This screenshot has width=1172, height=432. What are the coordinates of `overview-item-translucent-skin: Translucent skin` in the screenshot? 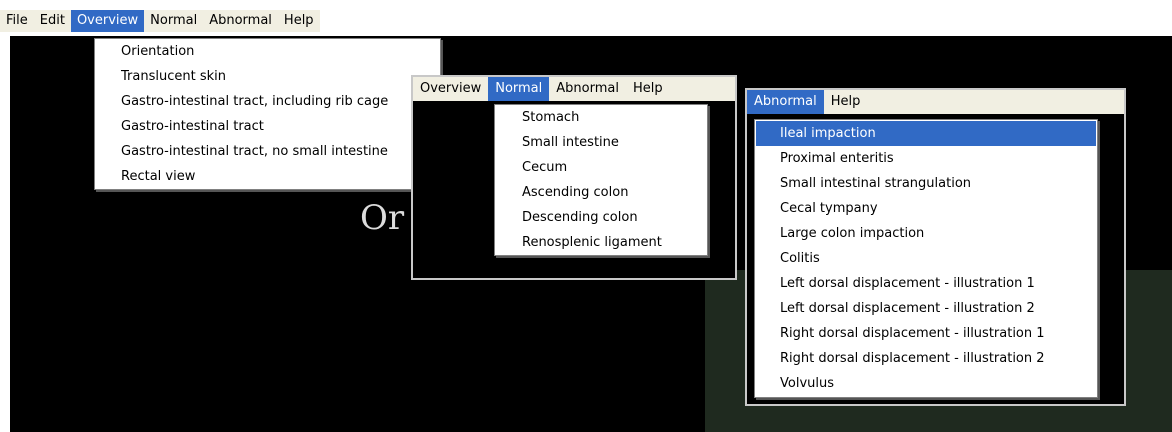 It's located at (267, 76).